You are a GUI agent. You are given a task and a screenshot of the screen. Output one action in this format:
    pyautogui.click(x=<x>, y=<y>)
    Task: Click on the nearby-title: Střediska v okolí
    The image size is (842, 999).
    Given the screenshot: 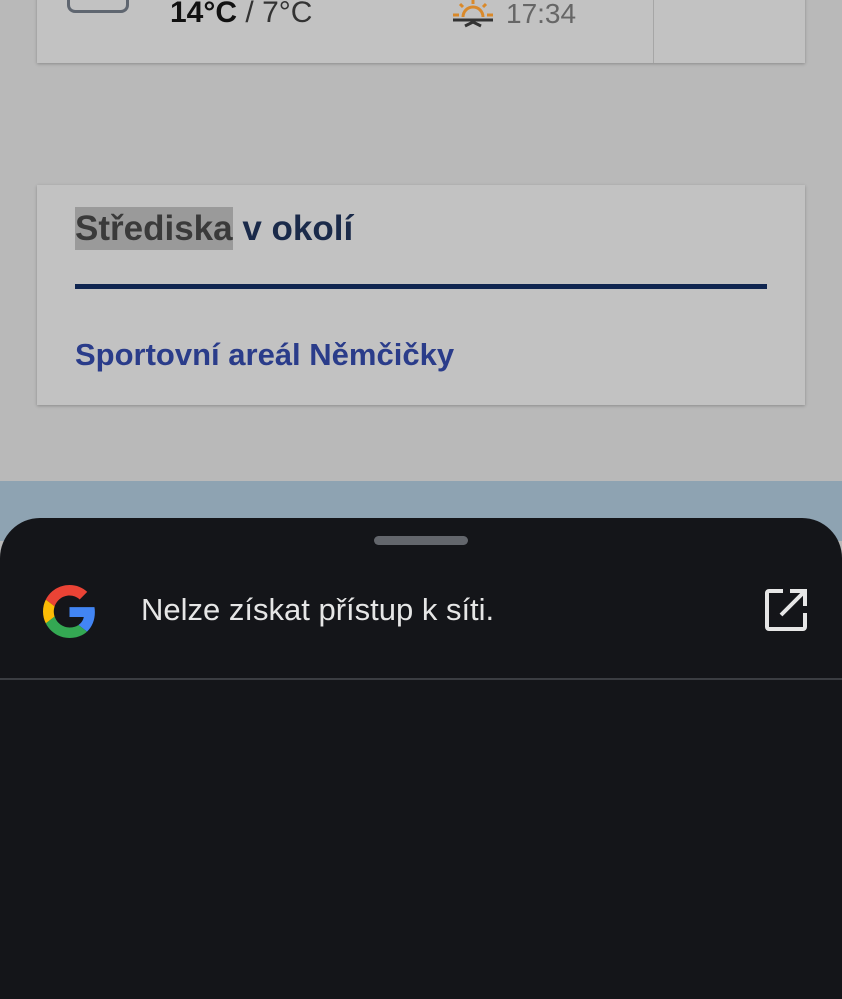 What is the action you would take?
    pyautogui.click(x=214, y=228)
    